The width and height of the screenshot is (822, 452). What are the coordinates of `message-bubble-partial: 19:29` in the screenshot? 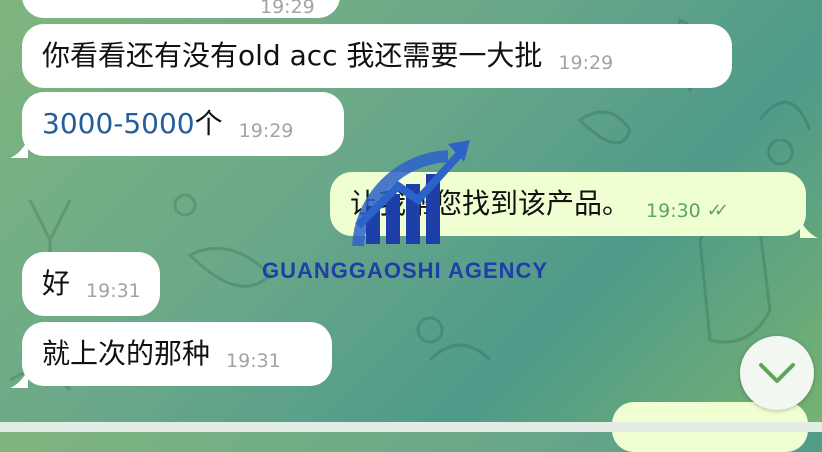 It's located at (181, 9).